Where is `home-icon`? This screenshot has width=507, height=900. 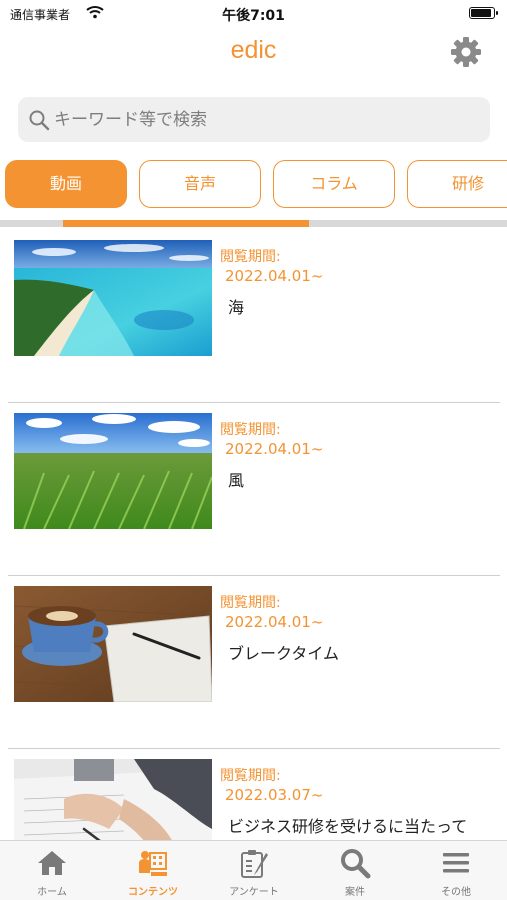
home-icon is located at coordinates (52, 863).